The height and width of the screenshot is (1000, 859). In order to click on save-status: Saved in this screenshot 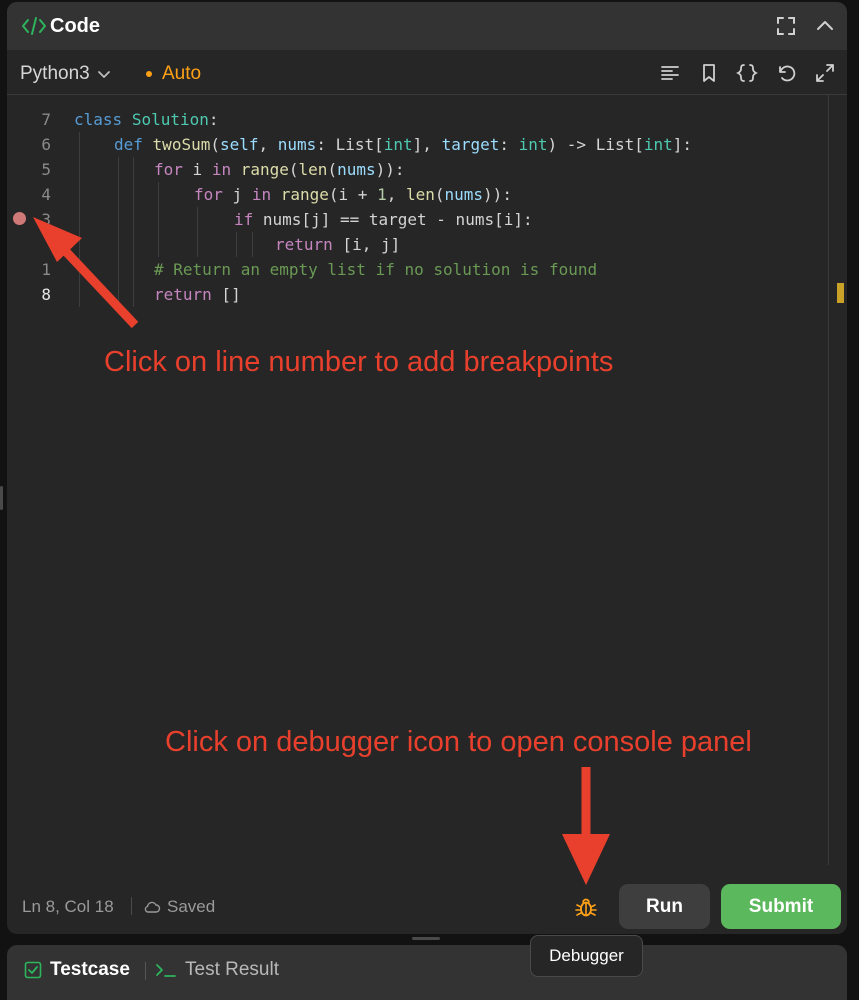, I will do `click(179, 907)`.